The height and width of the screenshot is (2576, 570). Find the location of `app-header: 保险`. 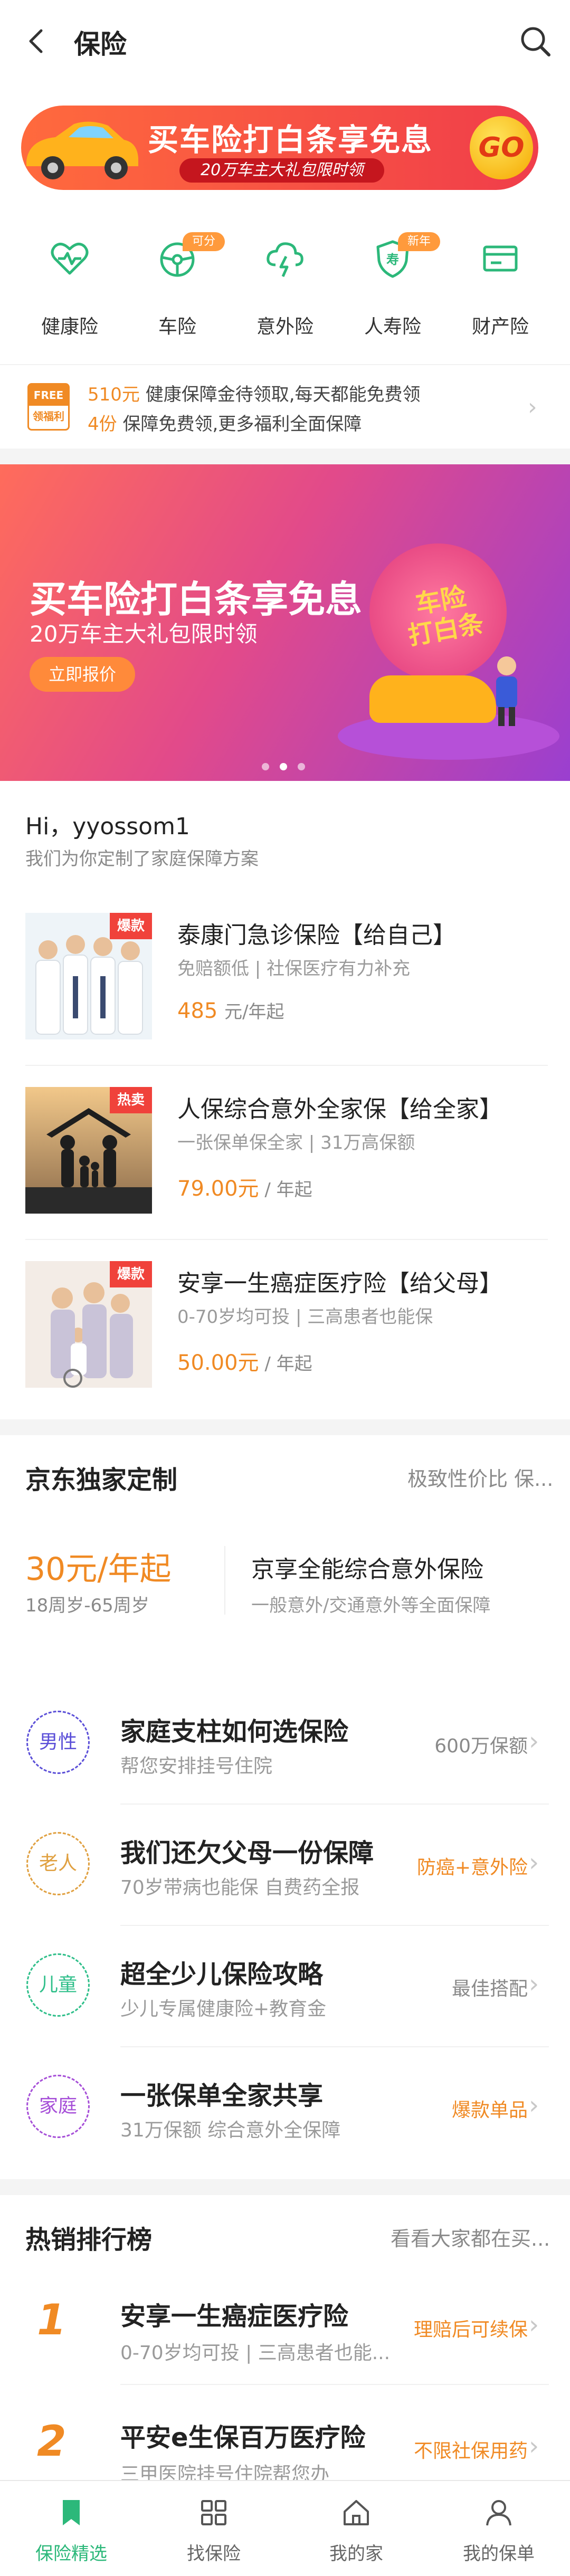

app-header: 保险 is located at coordinates (285, 42).